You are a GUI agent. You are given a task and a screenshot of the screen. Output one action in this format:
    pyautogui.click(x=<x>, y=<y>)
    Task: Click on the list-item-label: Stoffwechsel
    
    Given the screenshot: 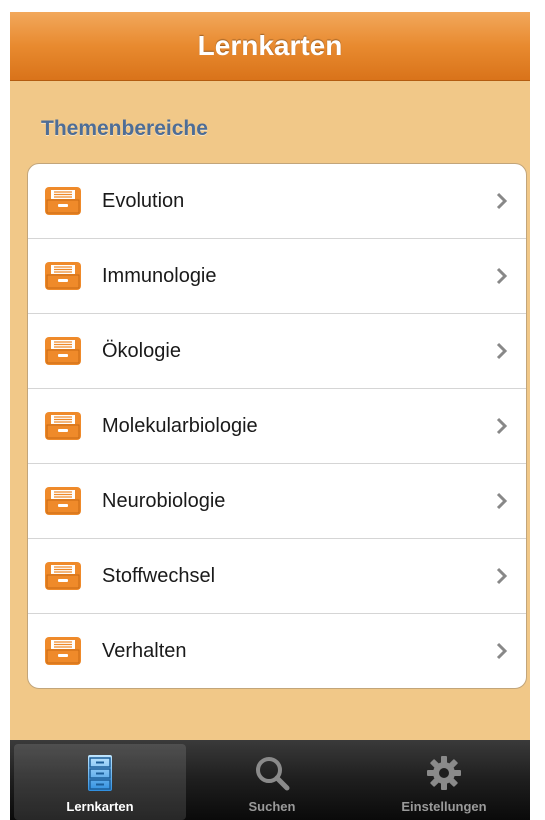 What is the action you would take?
    pyautogui.click(x=159, y=575)
    